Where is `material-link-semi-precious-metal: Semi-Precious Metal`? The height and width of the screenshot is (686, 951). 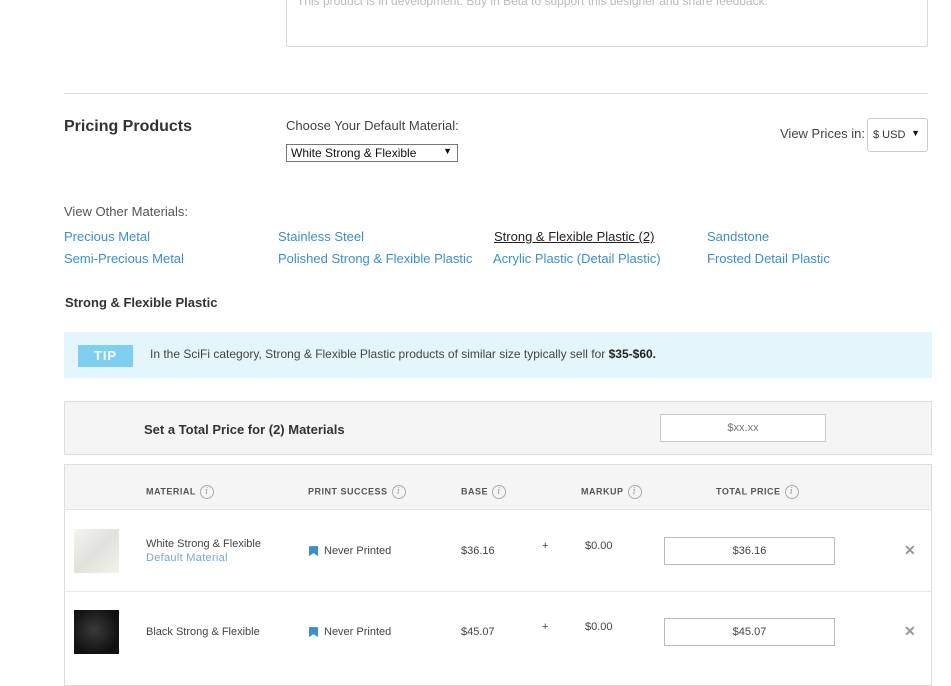
material-link-semi-precious-metal: Semi-Precious Metal is located at coordinates (124, 258).